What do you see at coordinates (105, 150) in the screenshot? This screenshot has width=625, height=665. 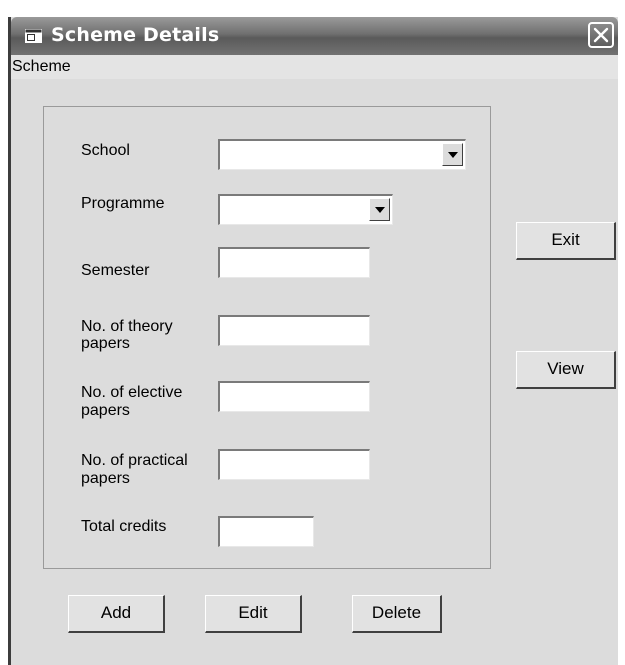 I see `school-label: School` at bounding box center [105, 150].